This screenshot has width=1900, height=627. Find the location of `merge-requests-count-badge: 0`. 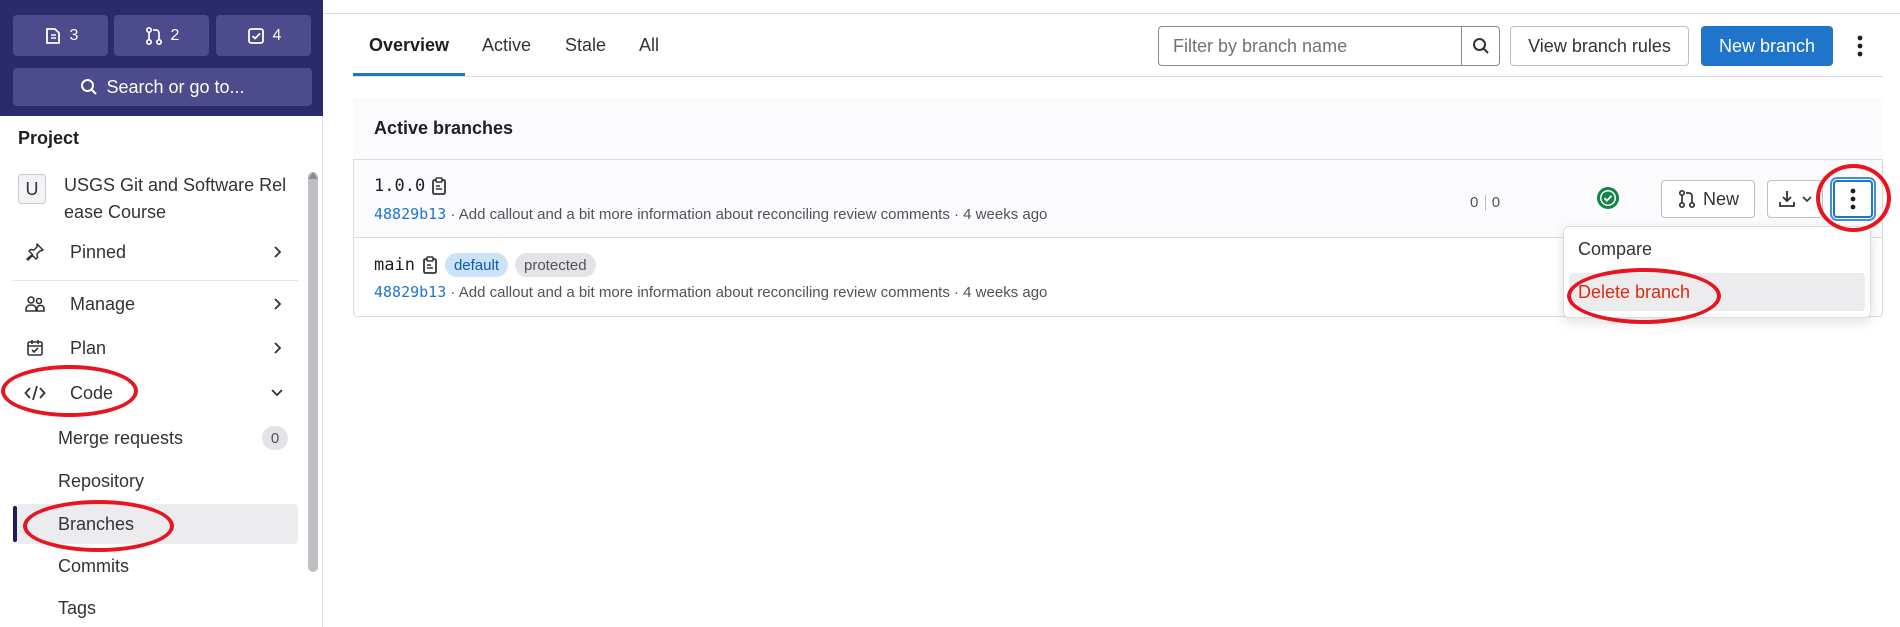

merge-requests-count-badge: 0 is located at coordinates (275, 438).